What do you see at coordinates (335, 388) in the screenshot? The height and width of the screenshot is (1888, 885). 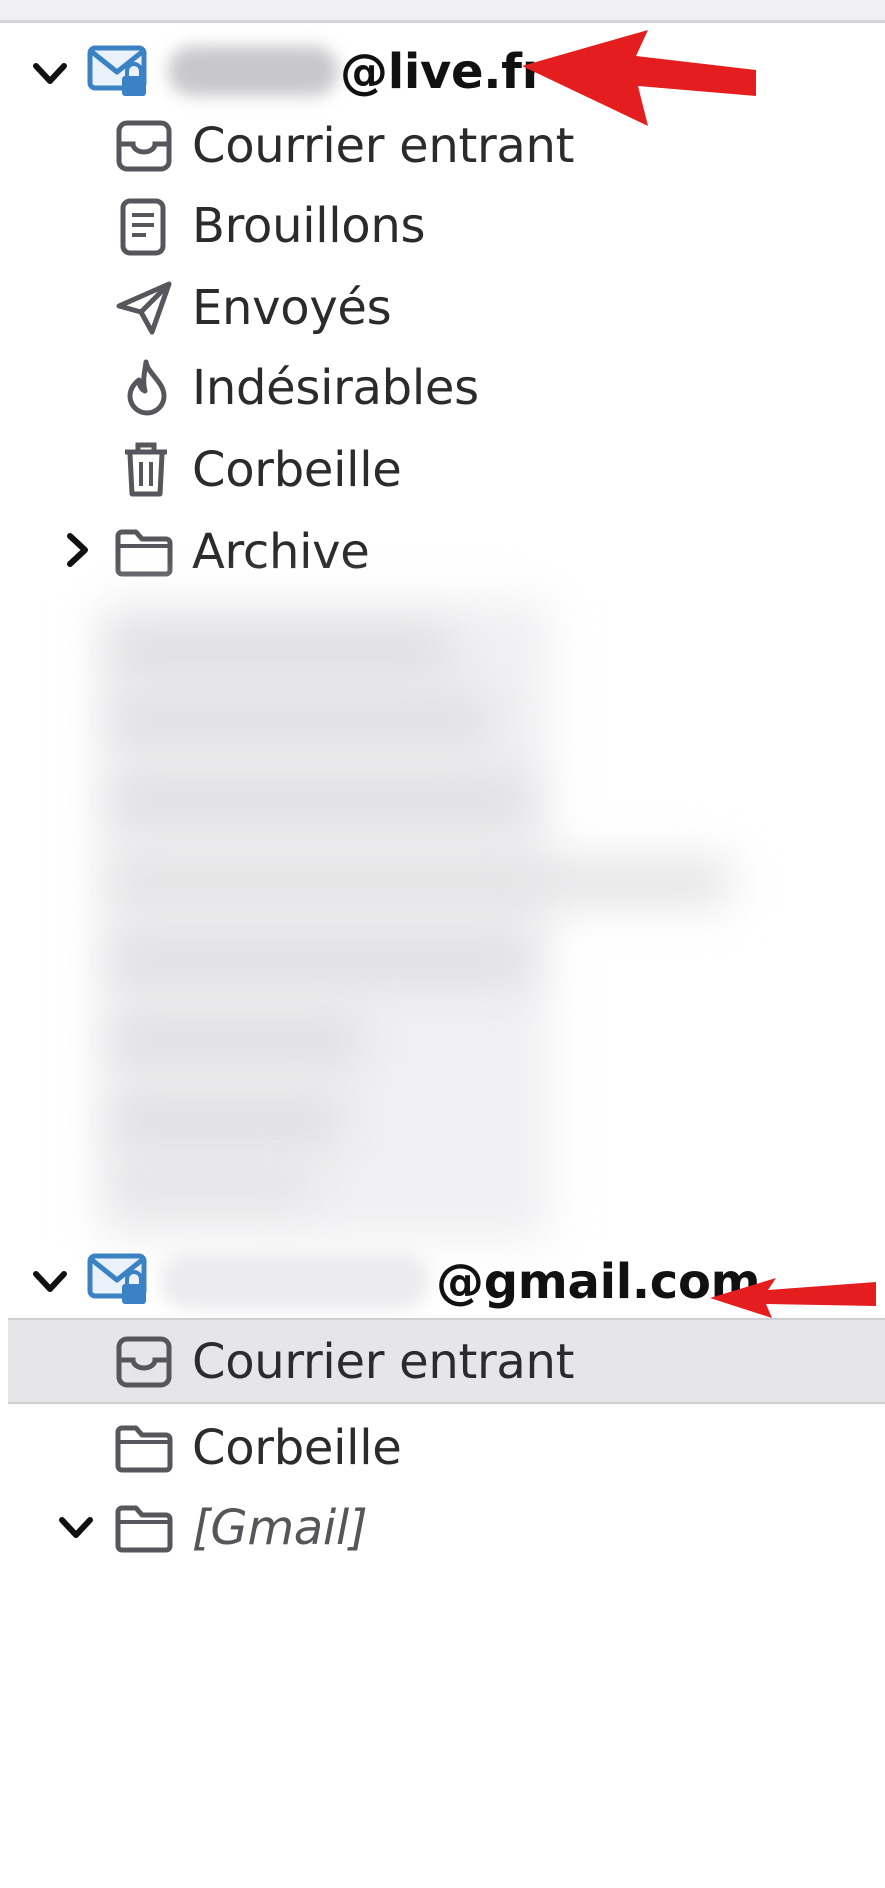 I see `folder-label: Indésirables` at bounding box center [335, 388].